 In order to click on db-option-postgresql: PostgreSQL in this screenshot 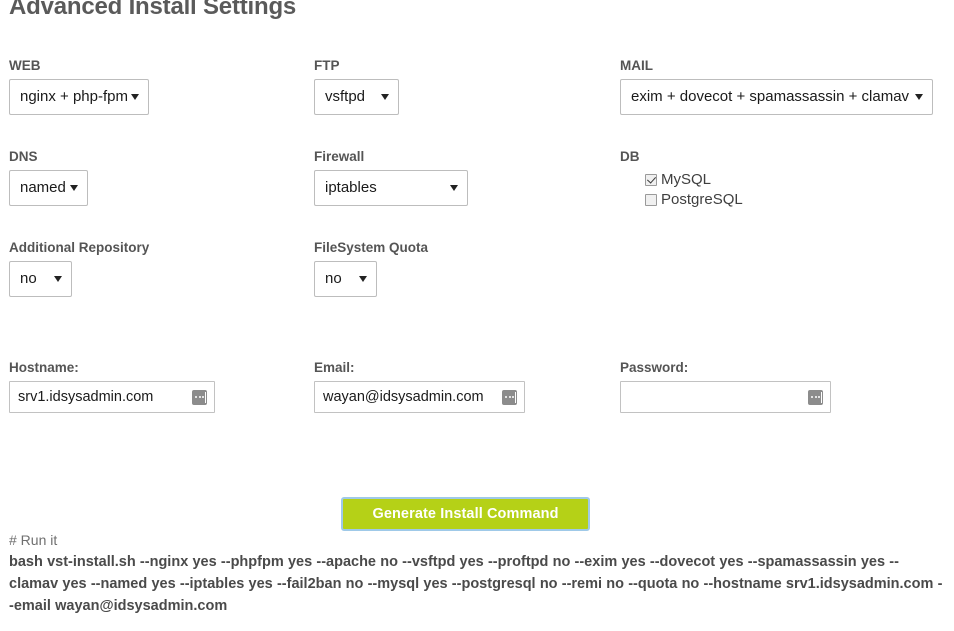, I will do `click(694, 200)`.